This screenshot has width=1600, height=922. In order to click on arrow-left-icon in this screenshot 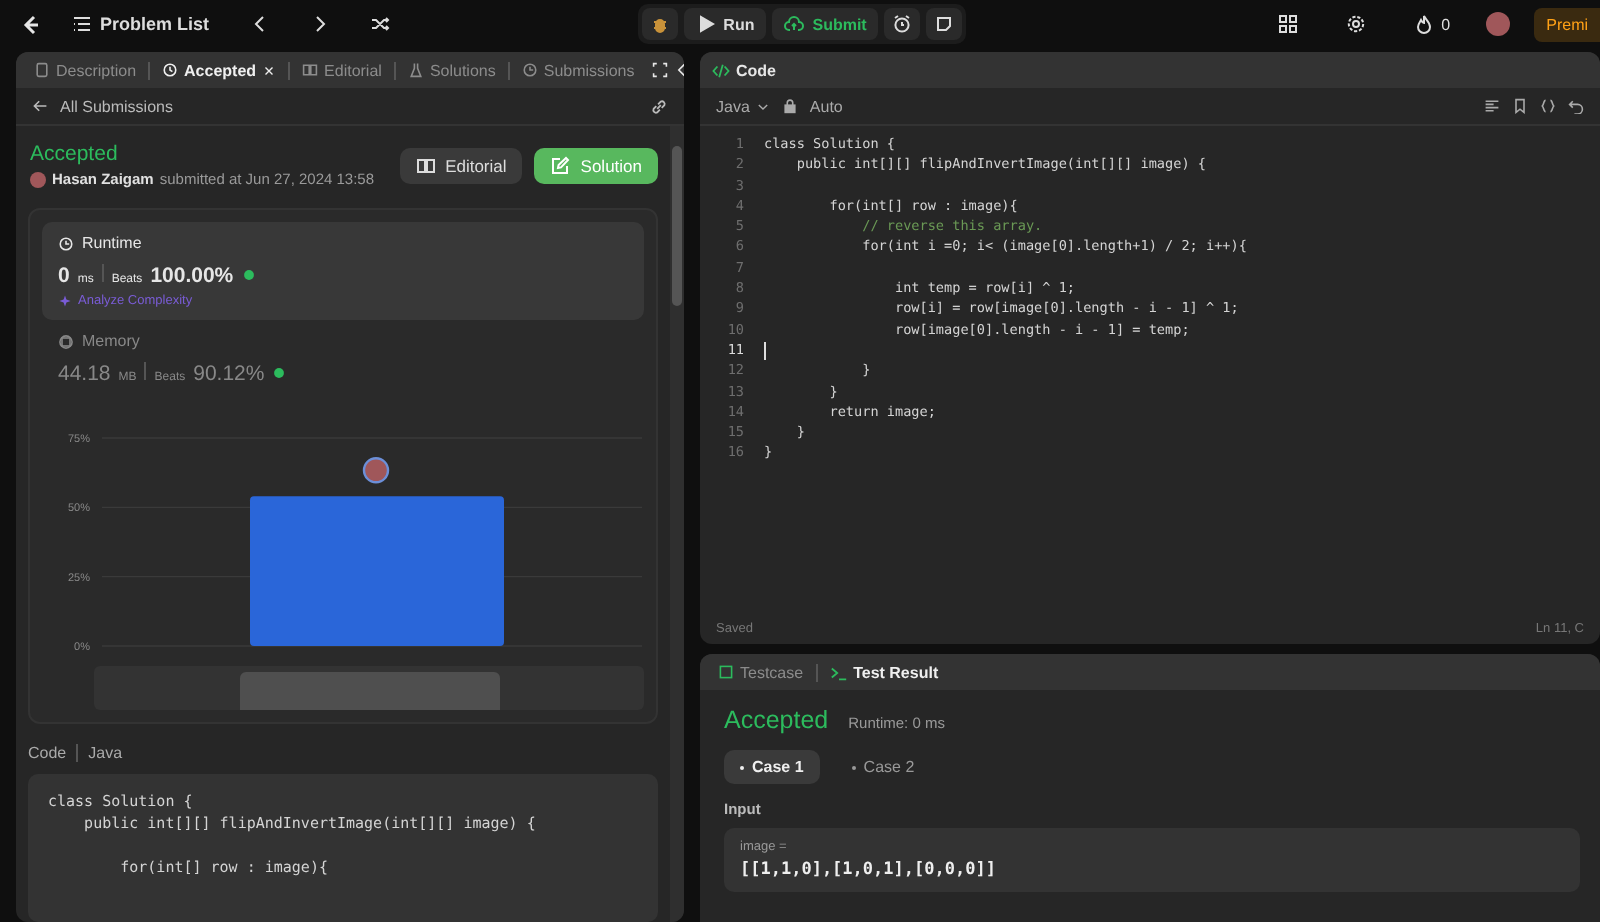, I will do `click(40, 106)`.